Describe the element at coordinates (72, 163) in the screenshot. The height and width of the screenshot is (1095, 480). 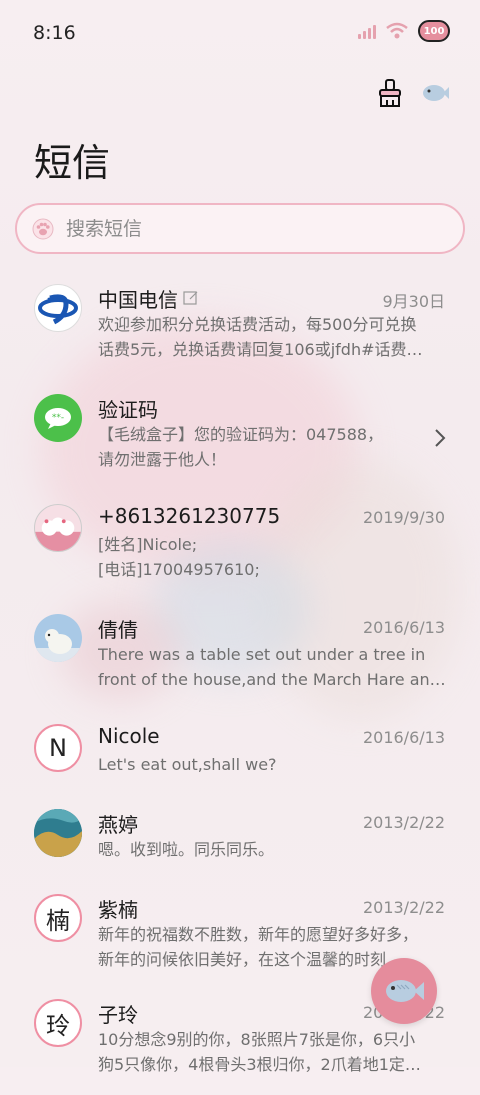
I see `page-title: 短信` at that location.